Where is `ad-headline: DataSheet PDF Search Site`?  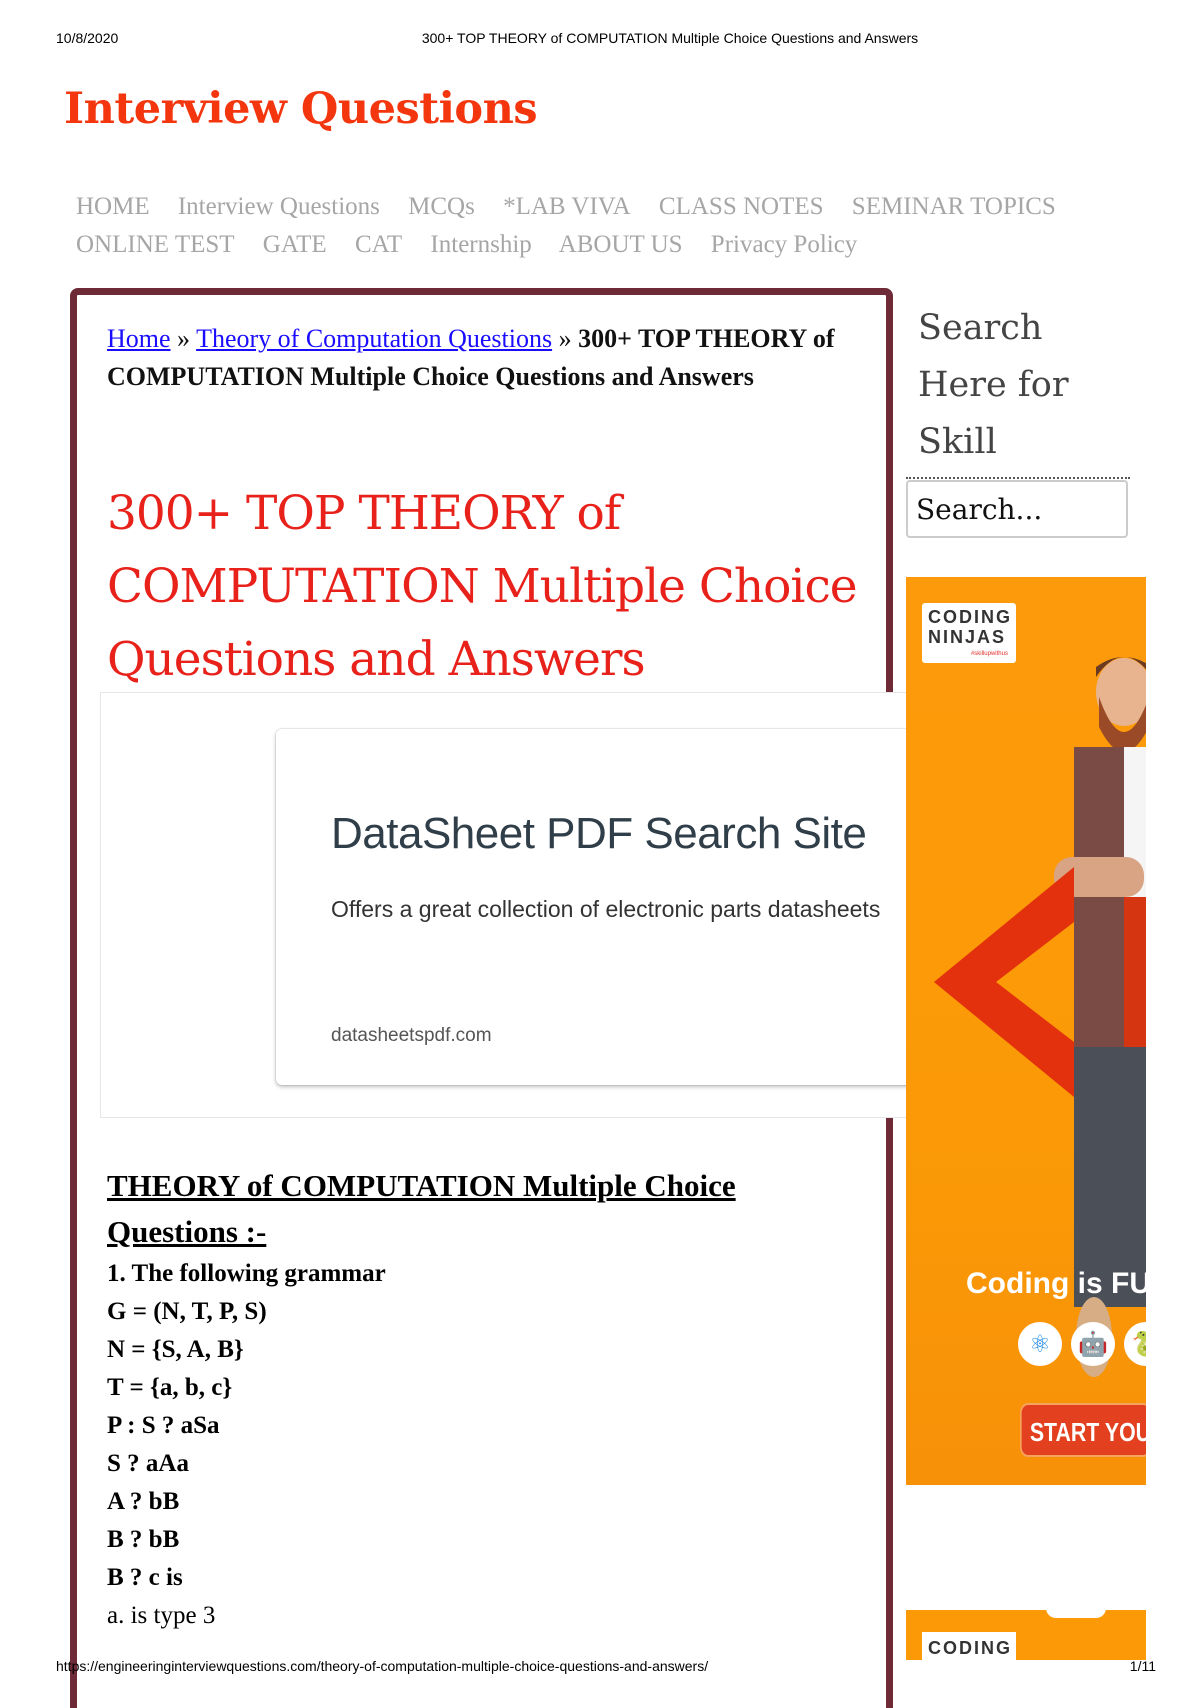
ad-headline: DataSheet PDF Search Site is located at coordinates (599, 834).